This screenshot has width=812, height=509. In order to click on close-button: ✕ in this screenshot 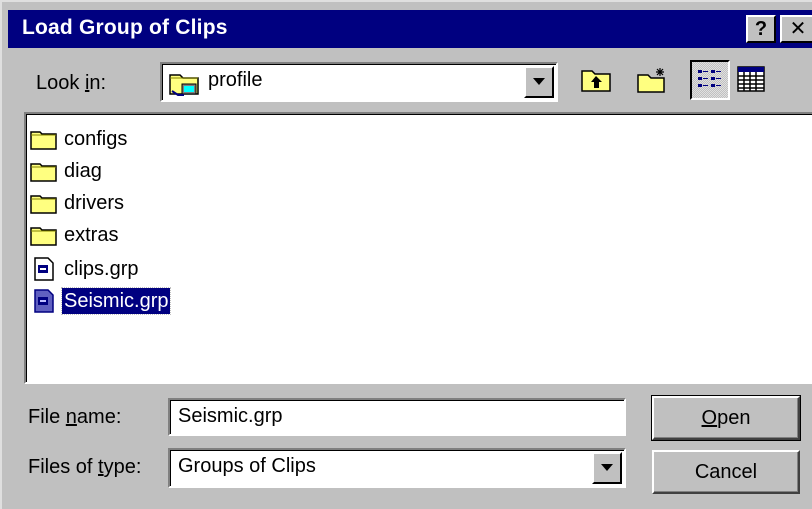, I will do `click(796, 29)`.